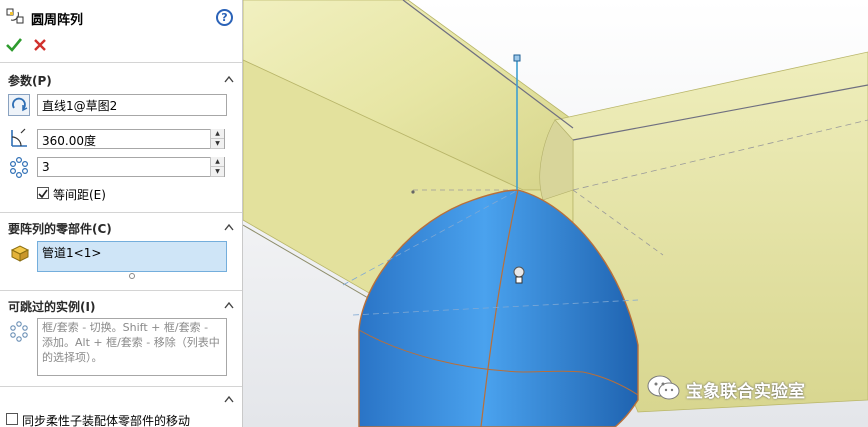 Image resolution: width=868 pixels, height=427 pixels. I want to click on confirm-check-icon, so click(14, 45).